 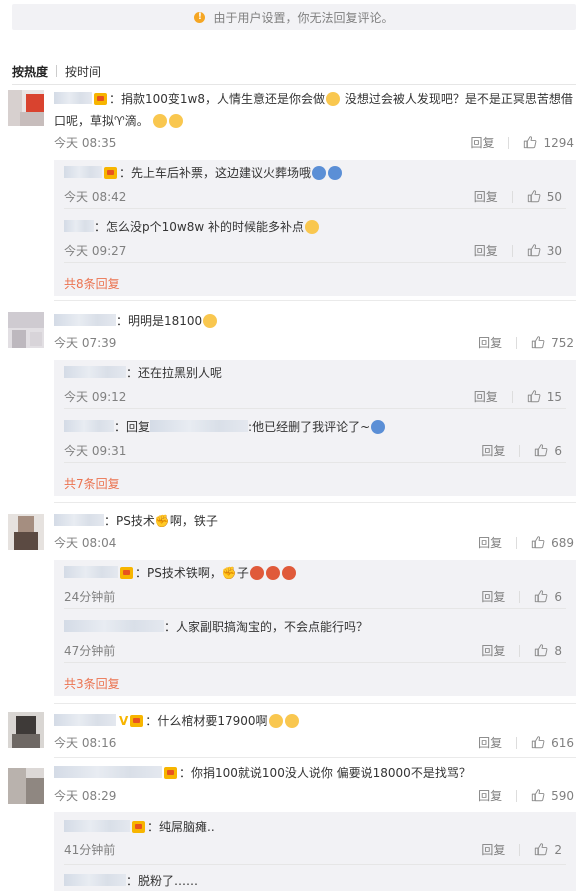 I want to click on like-button: 689, so click(x=552, y=542).